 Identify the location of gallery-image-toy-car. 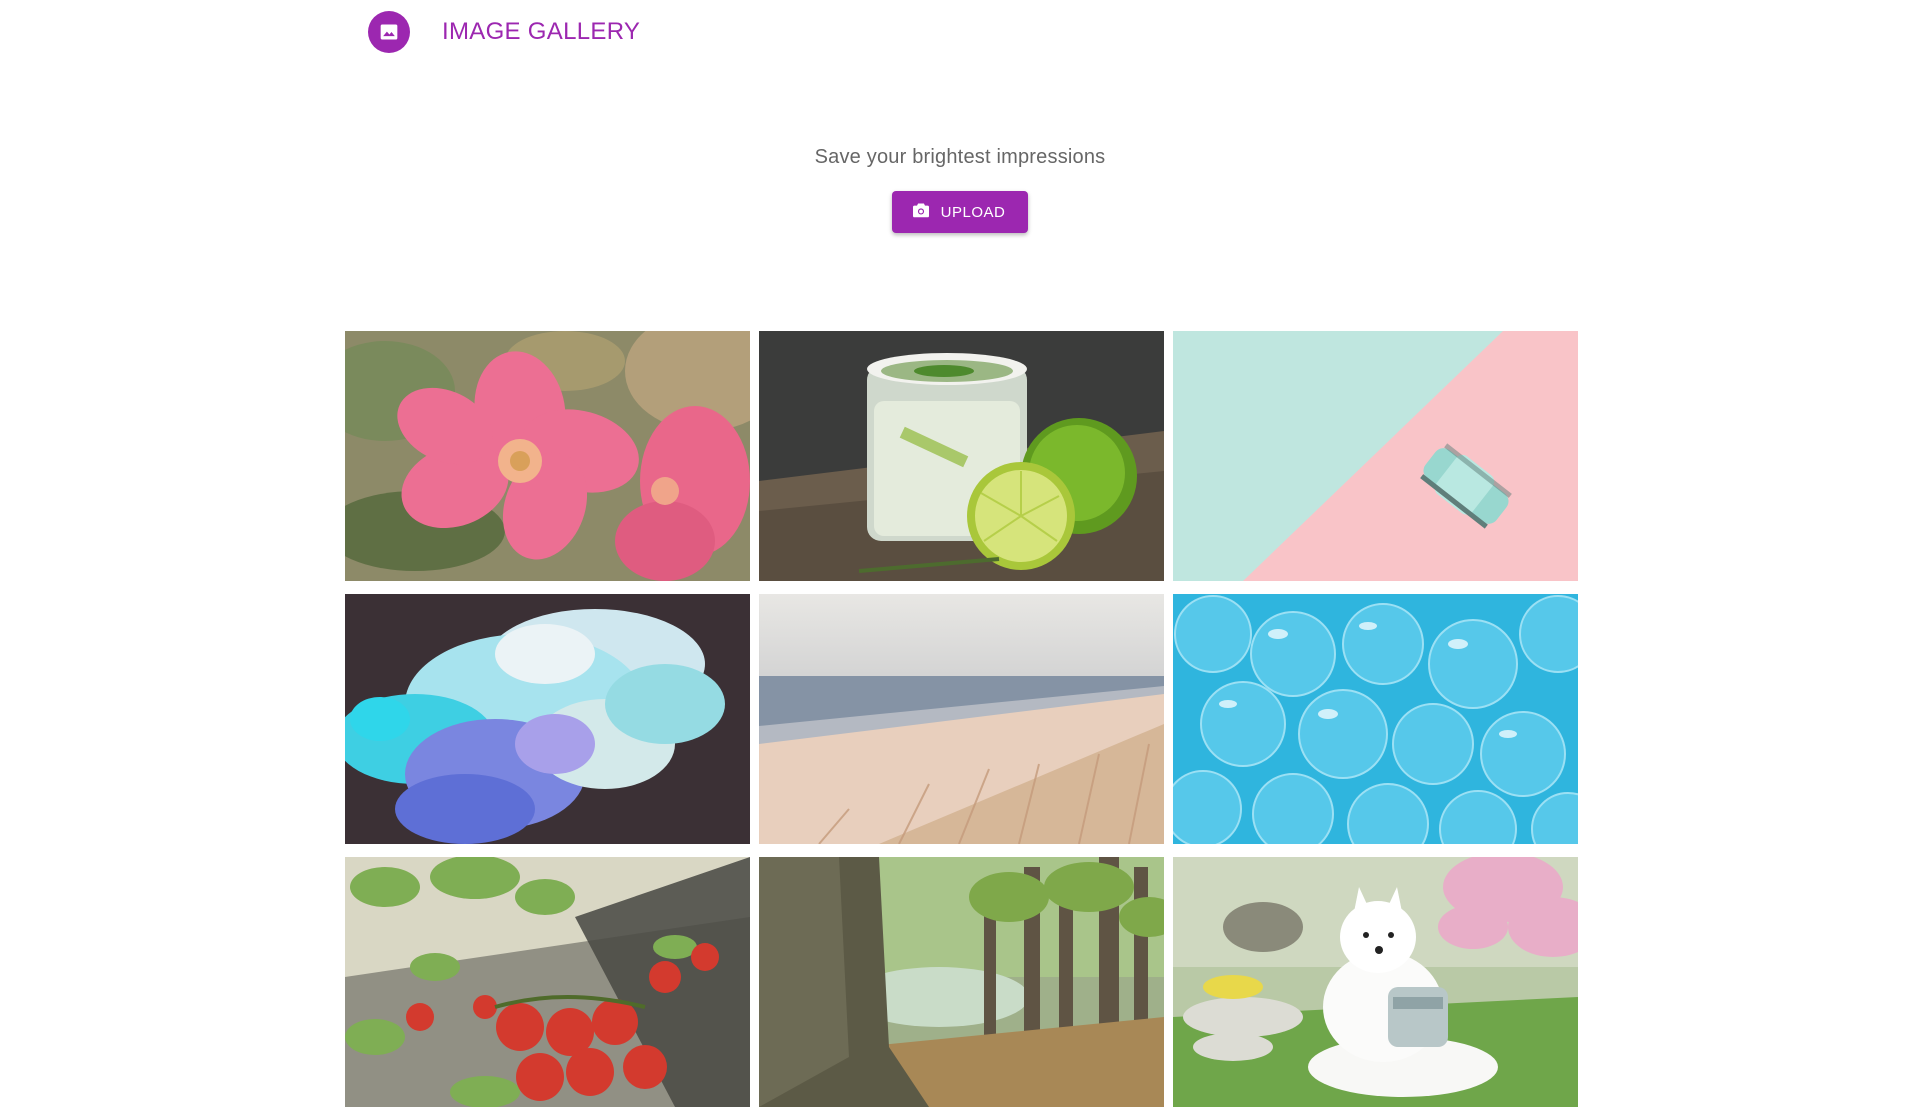
(1375, 456).